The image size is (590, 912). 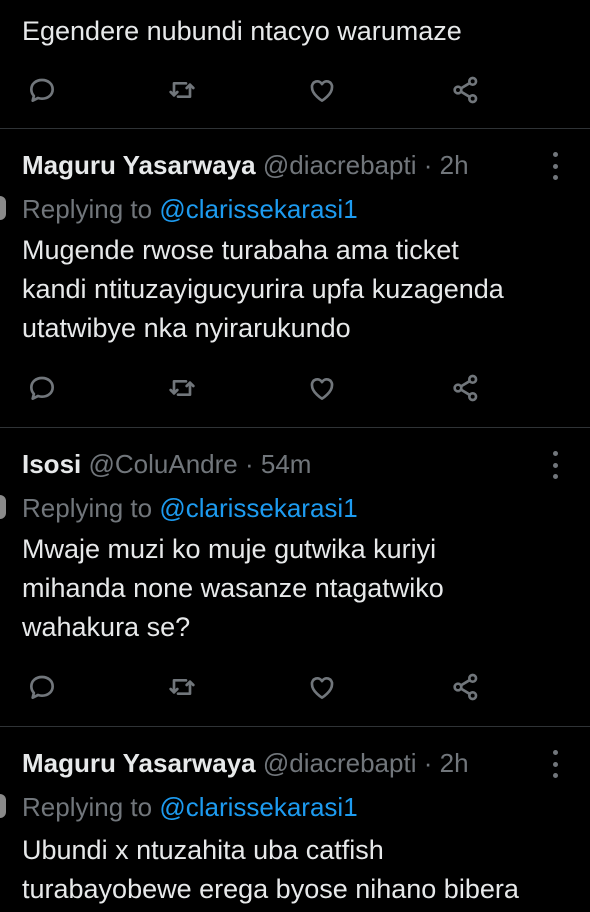 I want to click on tweet-2-time: 54m, so click(x=286, y=464).